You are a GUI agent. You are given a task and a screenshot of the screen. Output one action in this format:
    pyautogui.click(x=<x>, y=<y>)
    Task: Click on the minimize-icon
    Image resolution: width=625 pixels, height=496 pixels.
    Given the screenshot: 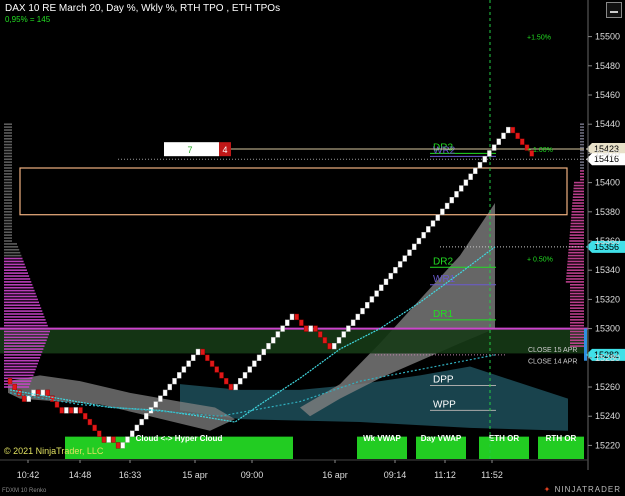 What is the action you would take?
    pyautogui.click(x=614, y=10)
    